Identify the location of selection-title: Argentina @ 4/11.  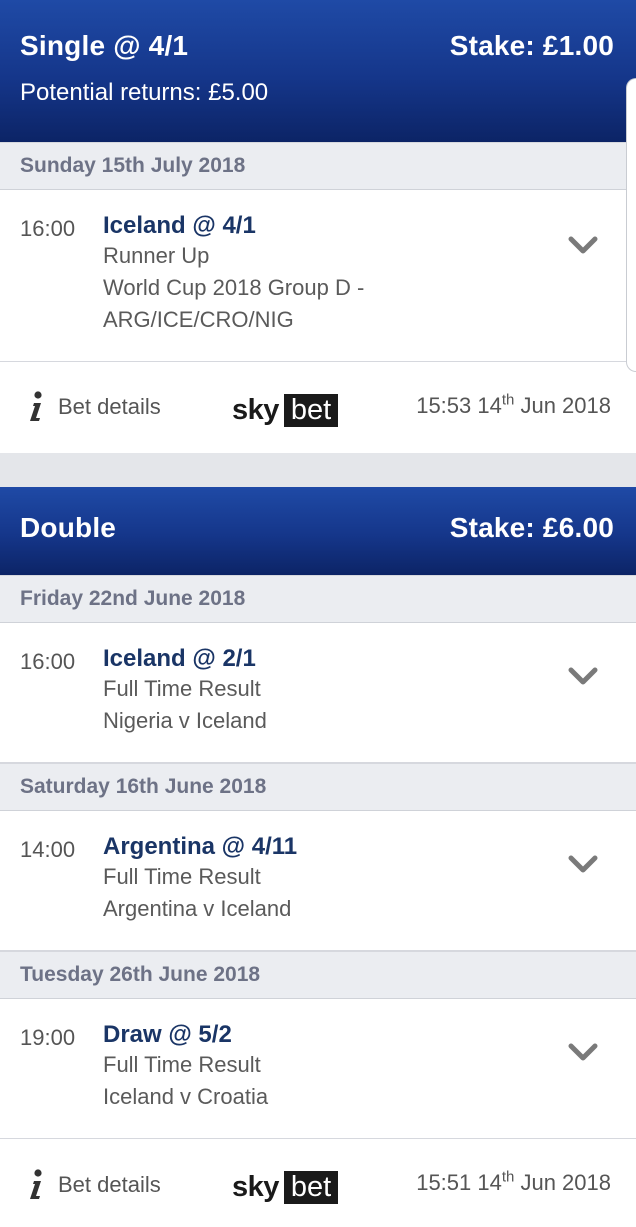
(200, 846).